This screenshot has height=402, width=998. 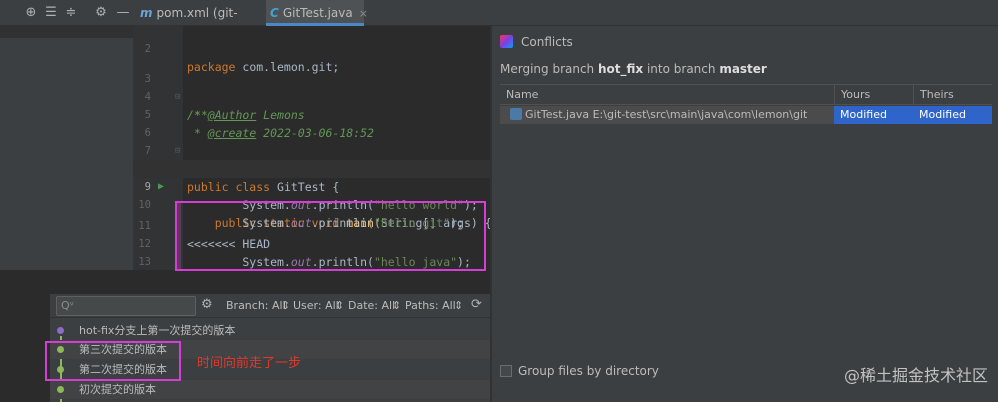 I want to click on java-file-icon, so click(x=516, y=114).